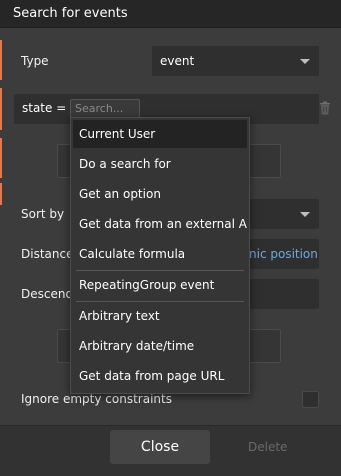 This screenshot has width=341, height=476. What do you see at coordinates (44, 108) in the screenshot?
I see `constraint-key: state =` at bounding box center [44, 108].